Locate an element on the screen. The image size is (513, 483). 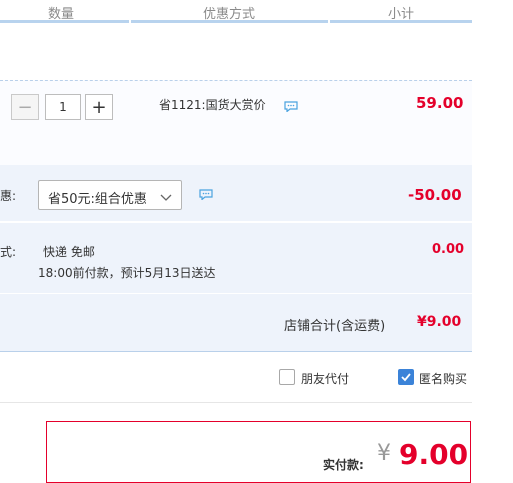
quantity-minus-button: − is located at coordinates (25, 107).